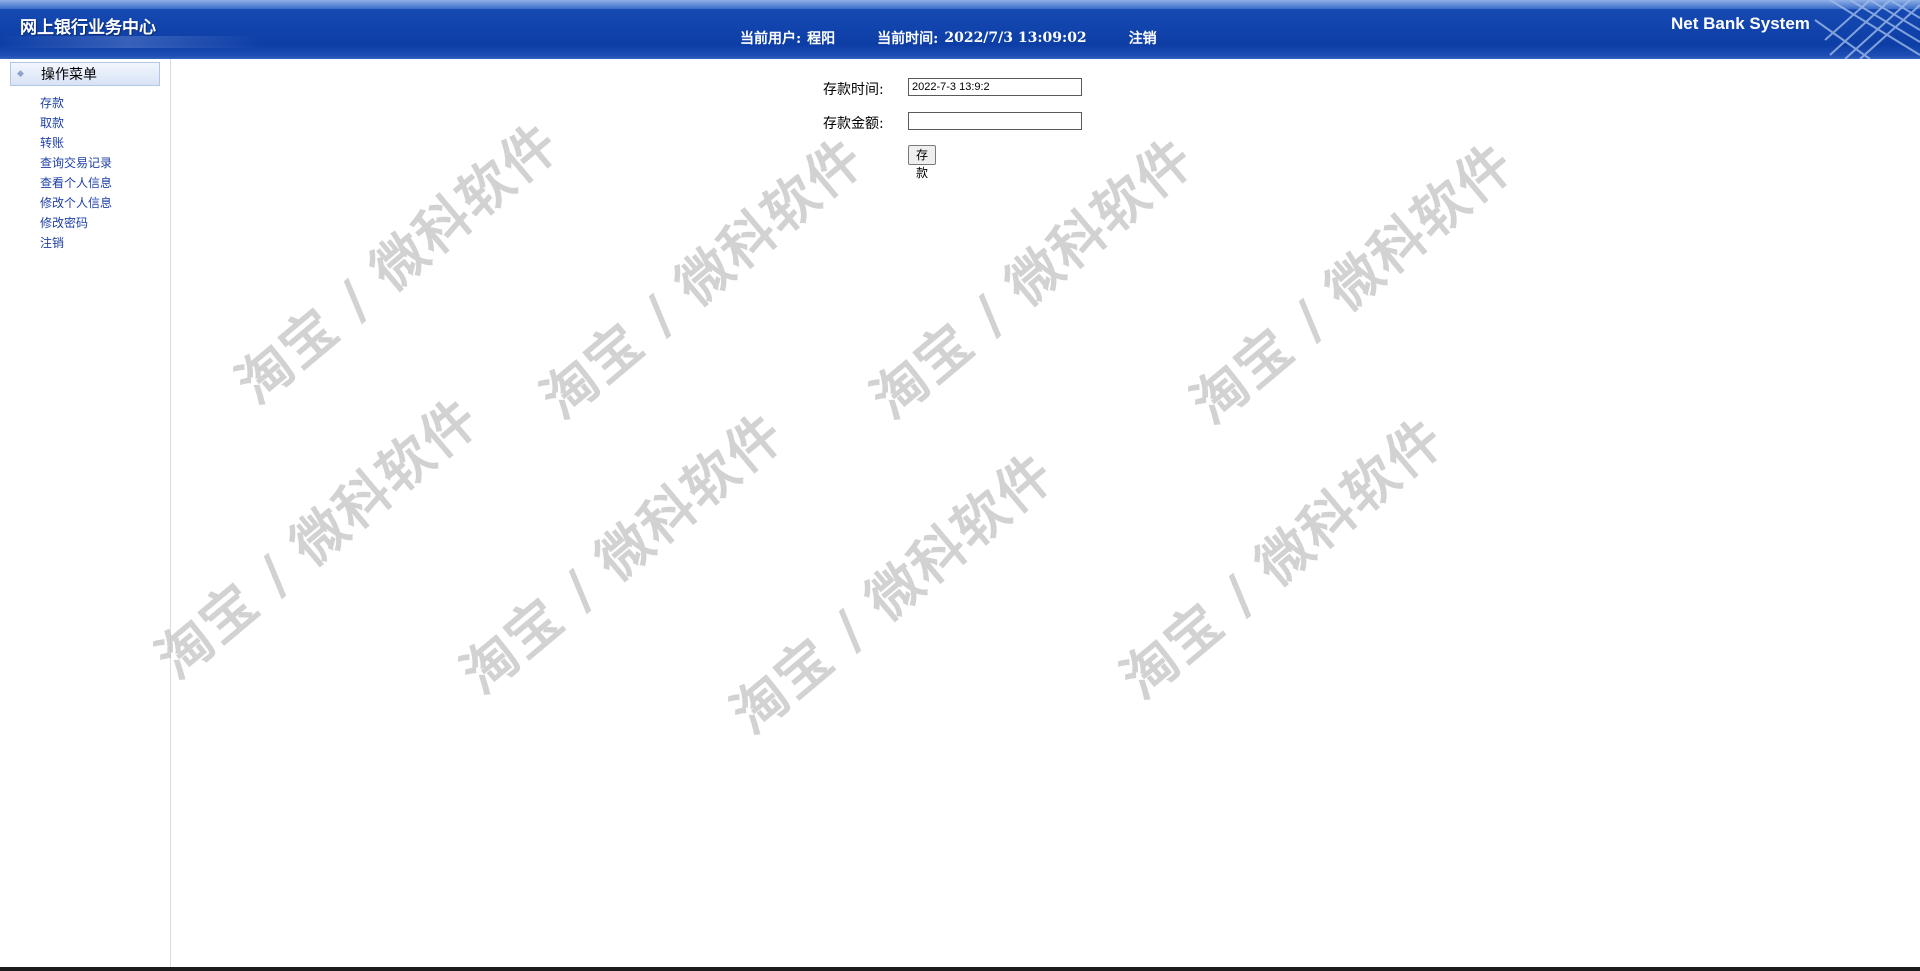 The height and width of the screenshot is (971, 1920). I want to click on operation-menu-header: ◆ 操作菜单, so click(85, 74).